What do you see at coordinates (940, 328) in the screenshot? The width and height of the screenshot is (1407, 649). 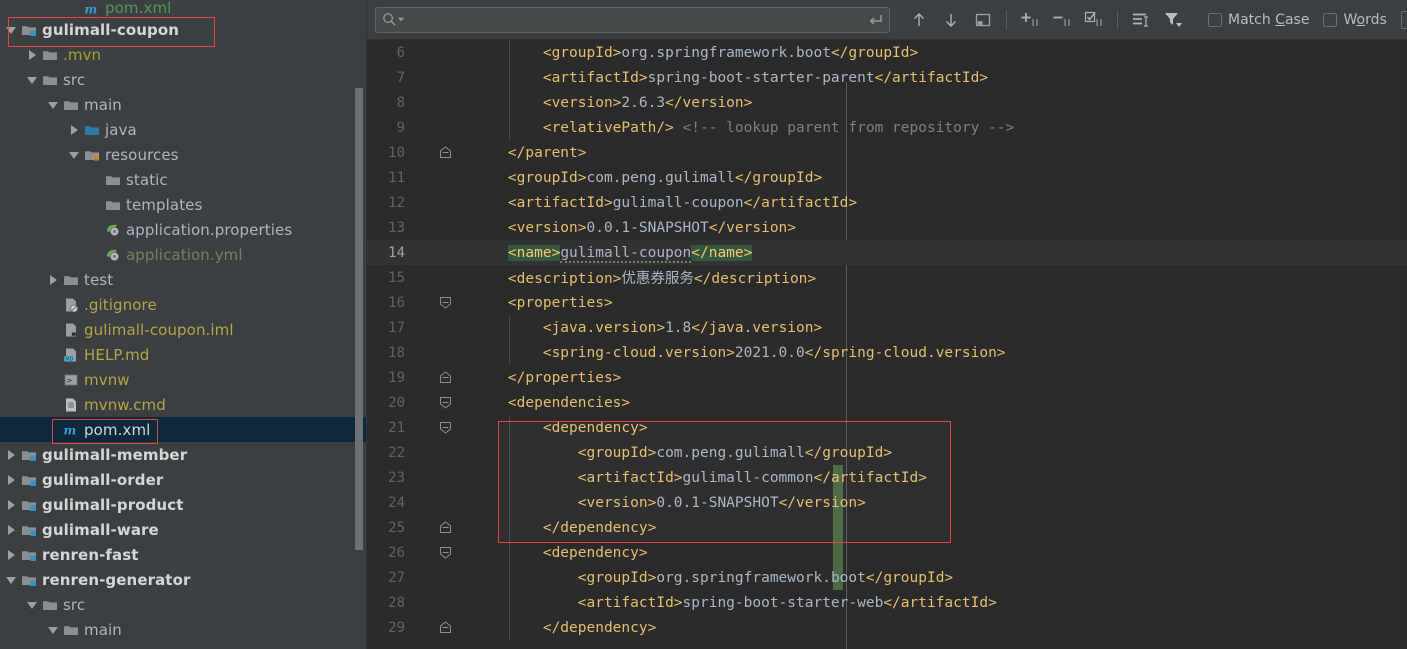 I see `code-text: <java.version>1.8</java.version>` at bounding box center [940, 328].